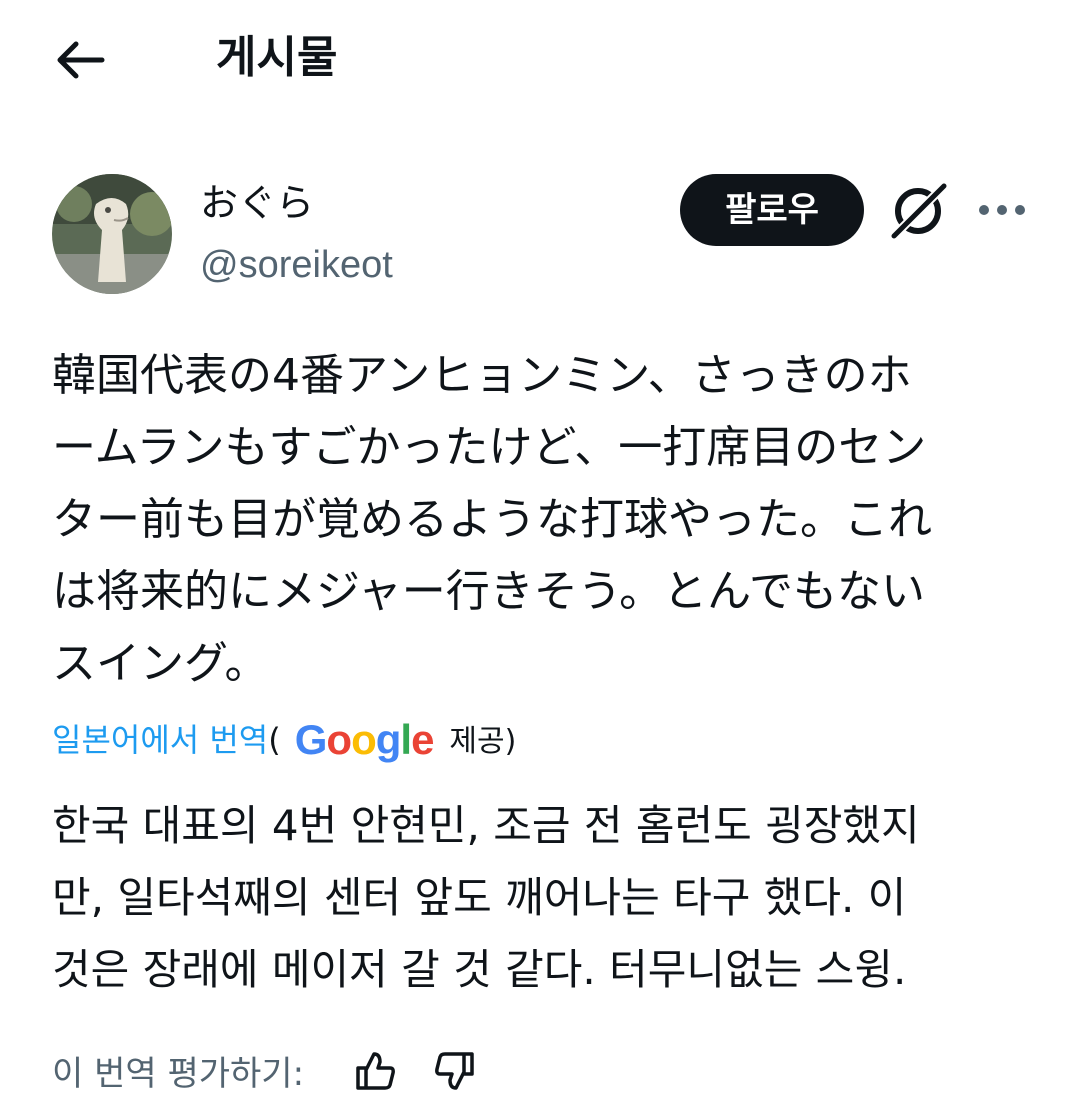  What do you see at coordinates (296, 265) in the screenshot?
I see `author-handle: @soreikeot` at bounding box center [296, 265].